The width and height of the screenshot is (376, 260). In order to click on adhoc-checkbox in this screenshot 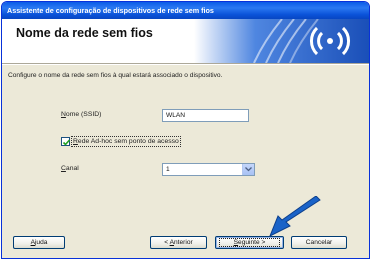, I will do `click(66, 141)`.